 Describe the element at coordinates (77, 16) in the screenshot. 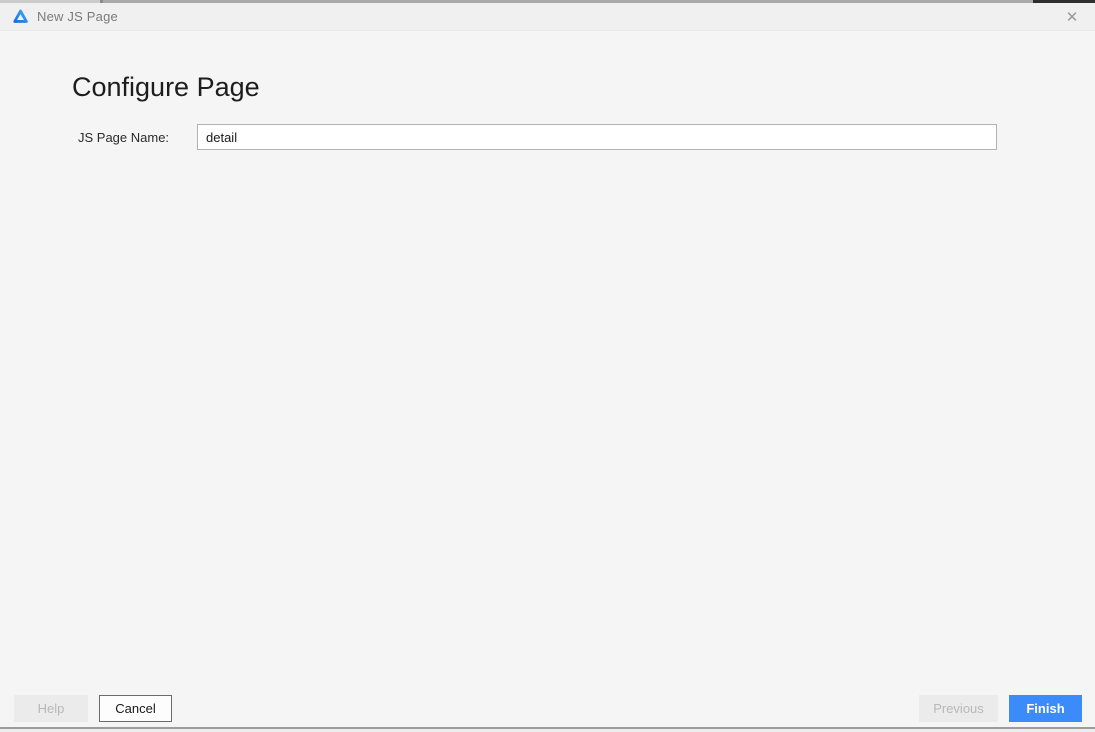

I see `dialog-title: New JS Page` at that location.